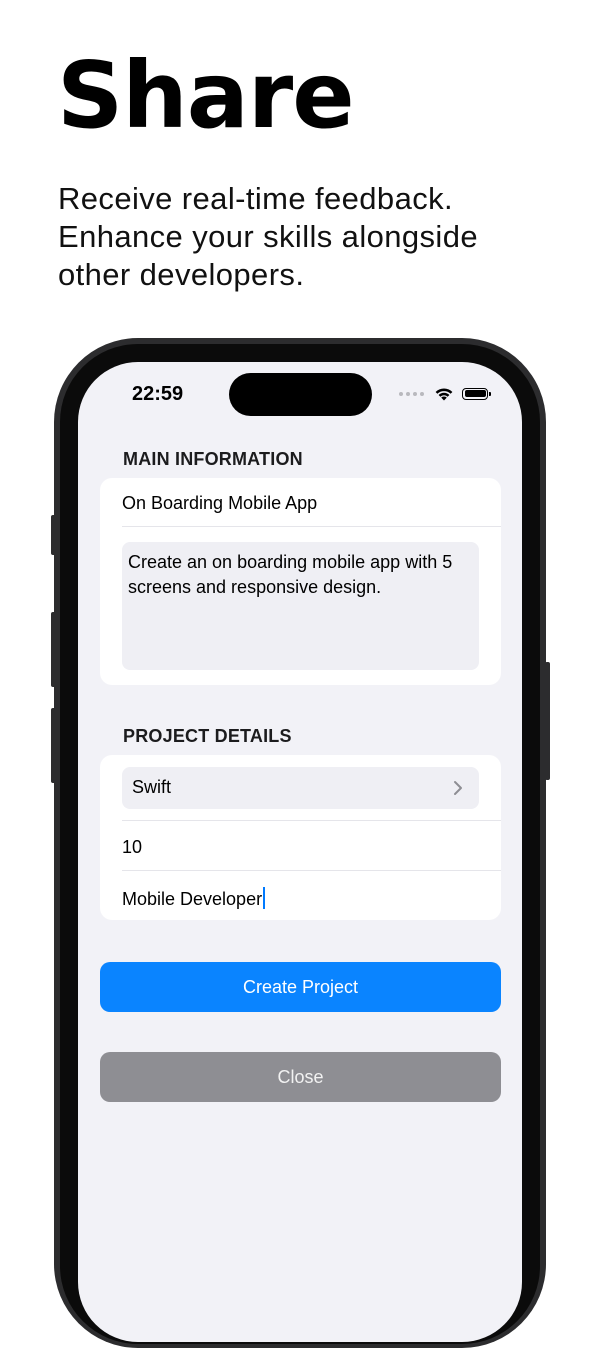 The image size is (598, 1348). I want to click on dynamic-island, so click(300, 394).